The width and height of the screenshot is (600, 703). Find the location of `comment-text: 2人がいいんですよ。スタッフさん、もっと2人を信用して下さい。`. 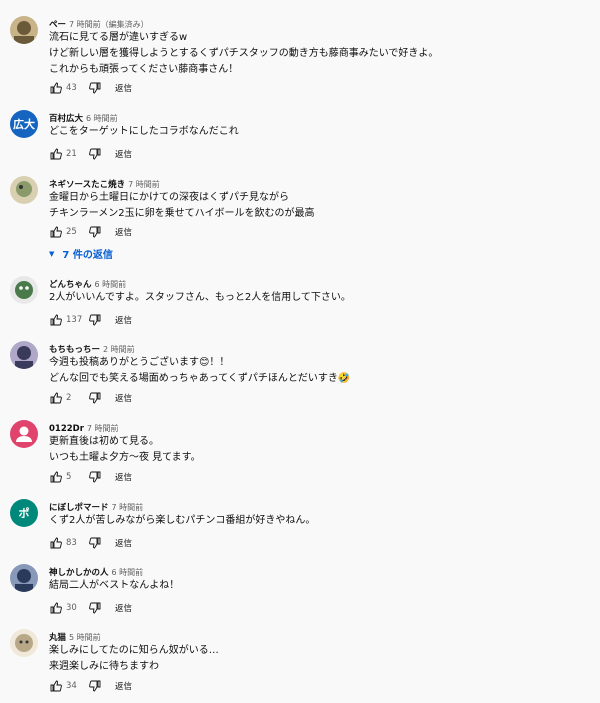

comment-text: 2人がいいんですよ。スタッフさん、もっと2人を信用して下さい。 is located at coordinates (200, 298).